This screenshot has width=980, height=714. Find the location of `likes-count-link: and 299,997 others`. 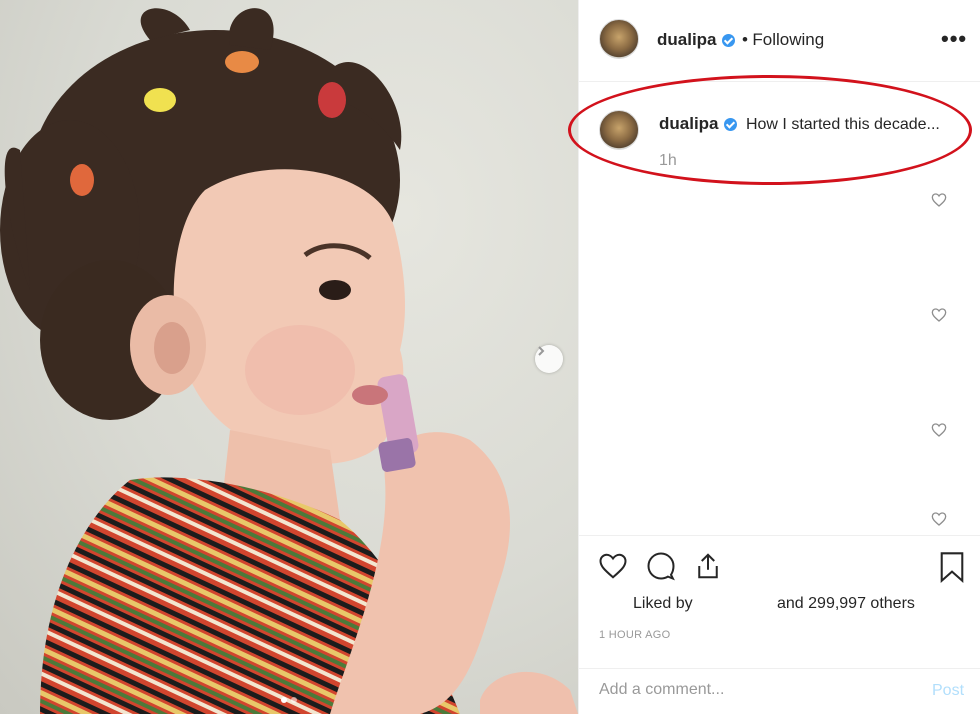

likes-count-link: and 299,997 others is located at coordinates (846, 604).